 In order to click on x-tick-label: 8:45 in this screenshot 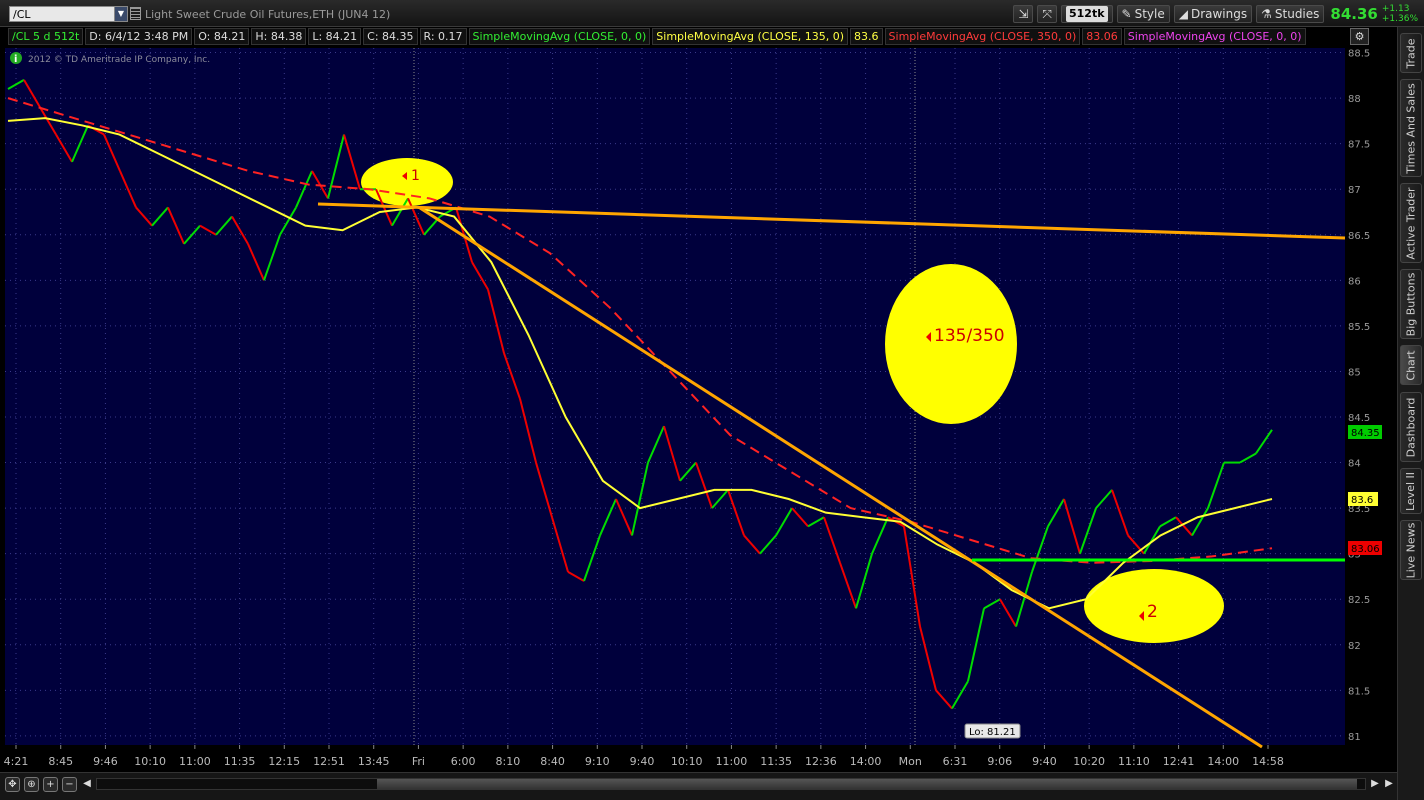, I will do `click(60, 761)`.